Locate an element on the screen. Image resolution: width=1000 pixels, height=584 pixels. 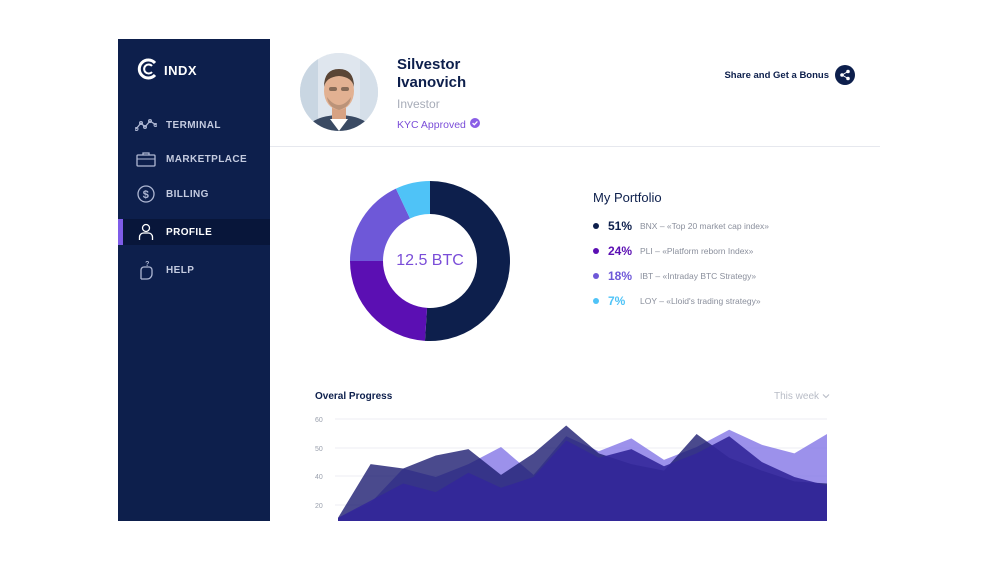
header-divider is located at coordinates (575, 146).